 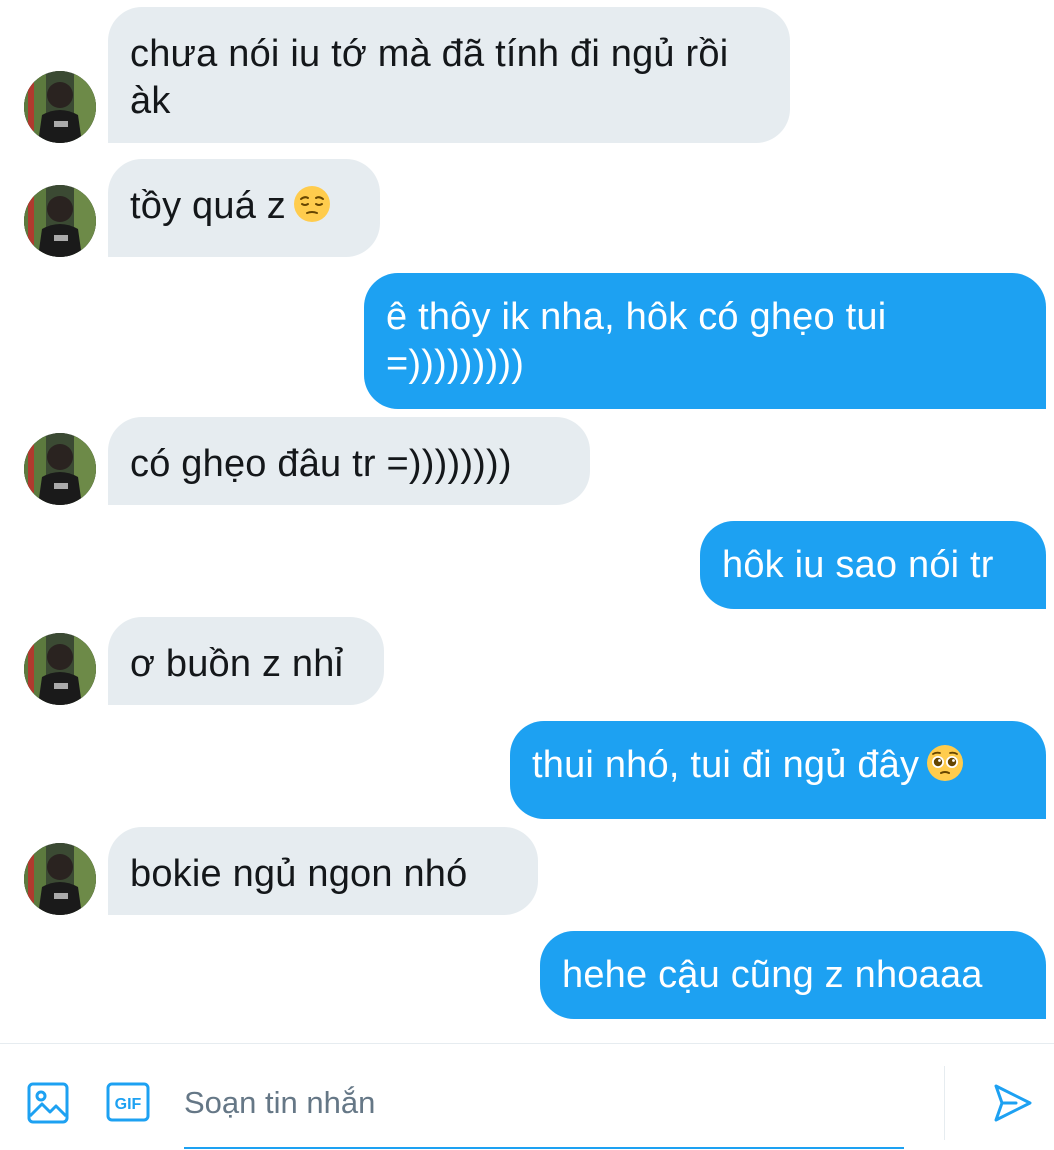 I want to click on message-composer: GIF Soạn tin nhắn, so click(x=527, y=1096).